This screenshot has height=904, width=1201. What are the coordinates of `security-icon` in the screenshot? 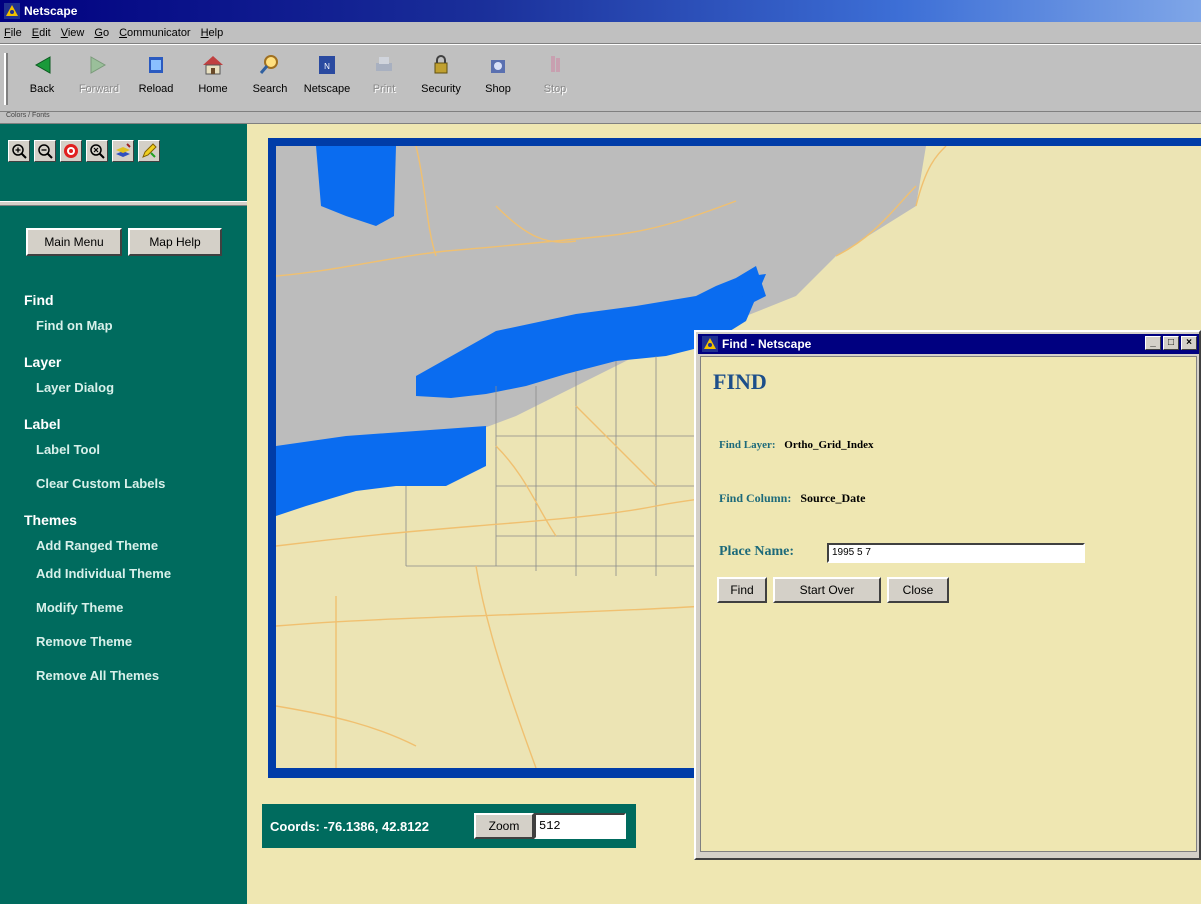 It's located at (441, 64).